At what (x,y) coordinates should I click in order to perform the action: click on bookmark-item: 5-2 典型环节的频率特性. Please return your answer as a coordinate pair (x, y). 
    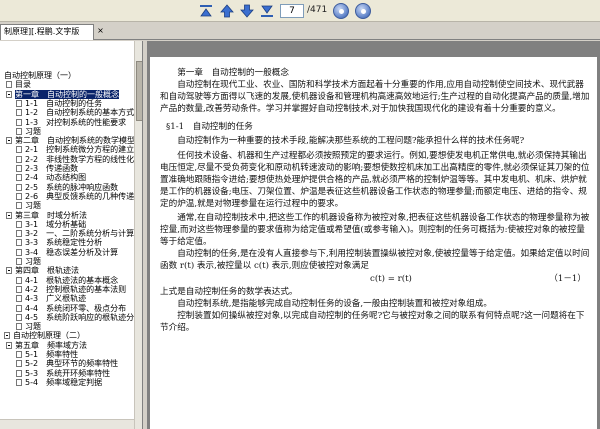
    Looking at the image, I should click on (67, 363).